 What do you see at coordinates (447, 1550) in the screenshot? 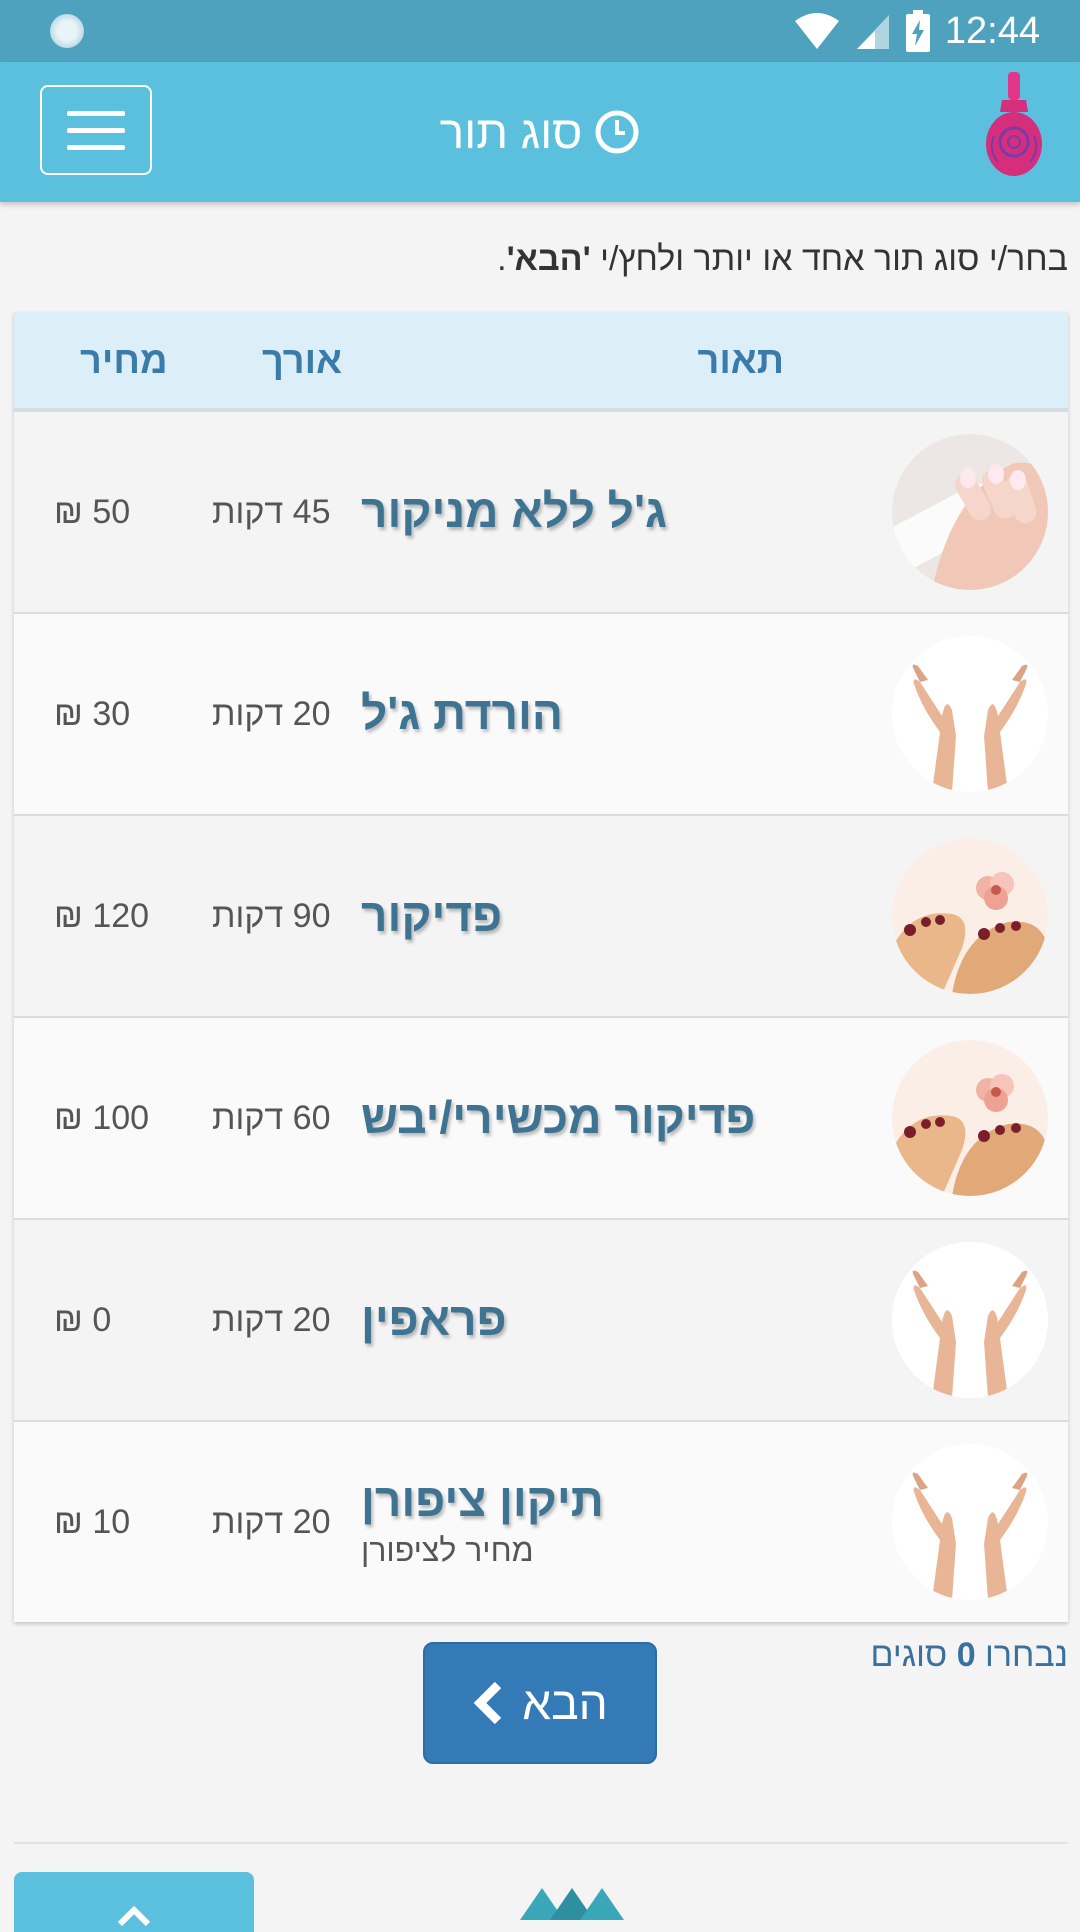
I see `service-note: מחיר לציפורן` at bounding box center [447, 1550].